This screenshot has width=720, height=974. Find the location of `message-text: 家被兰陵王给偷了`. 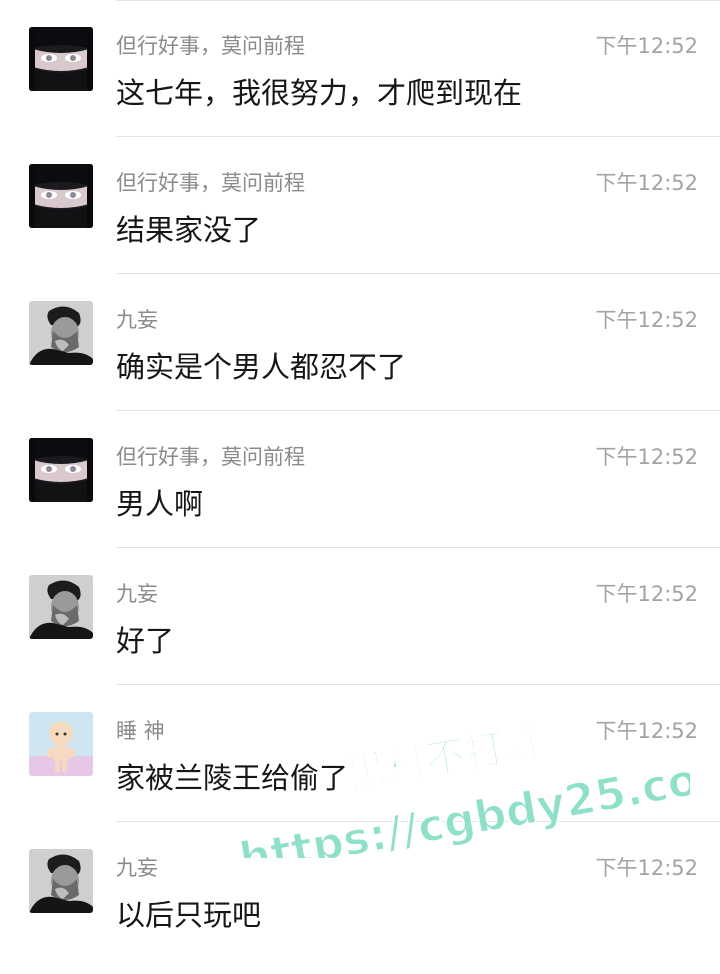

message-text: 家被兰陵王给偷了 is located at coordinates (232, 778).